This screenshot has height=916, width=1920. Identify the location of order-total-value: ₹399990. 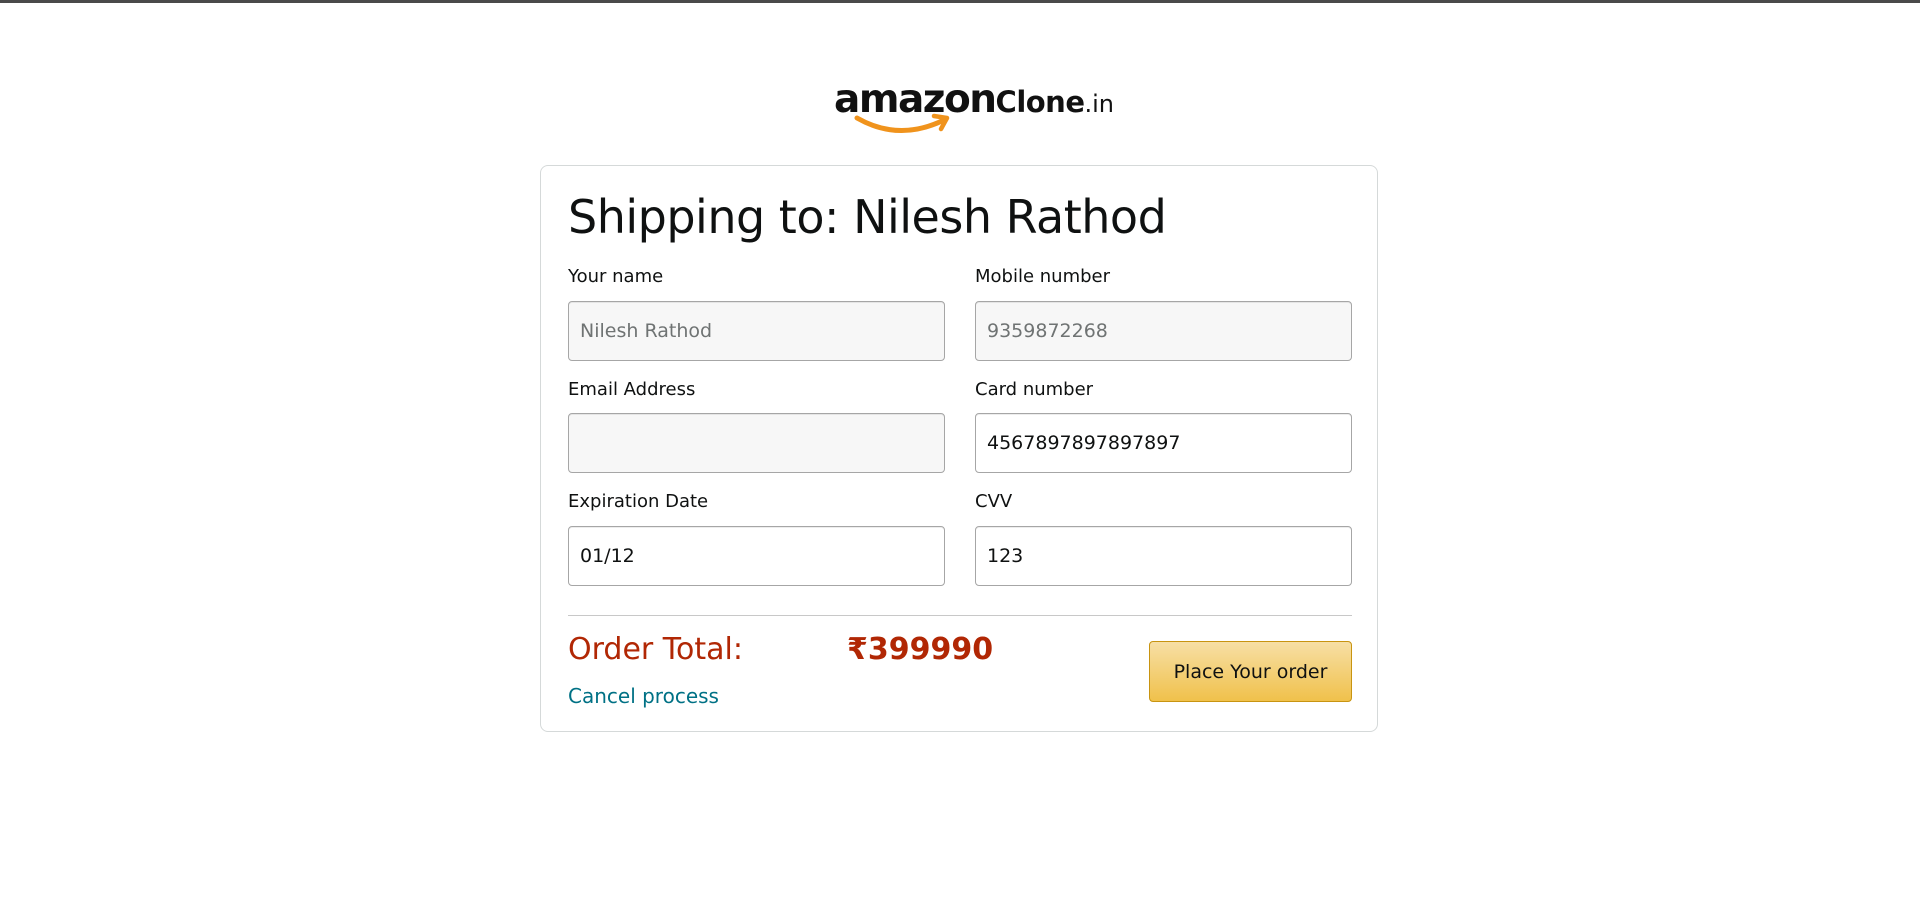
(920, 649).